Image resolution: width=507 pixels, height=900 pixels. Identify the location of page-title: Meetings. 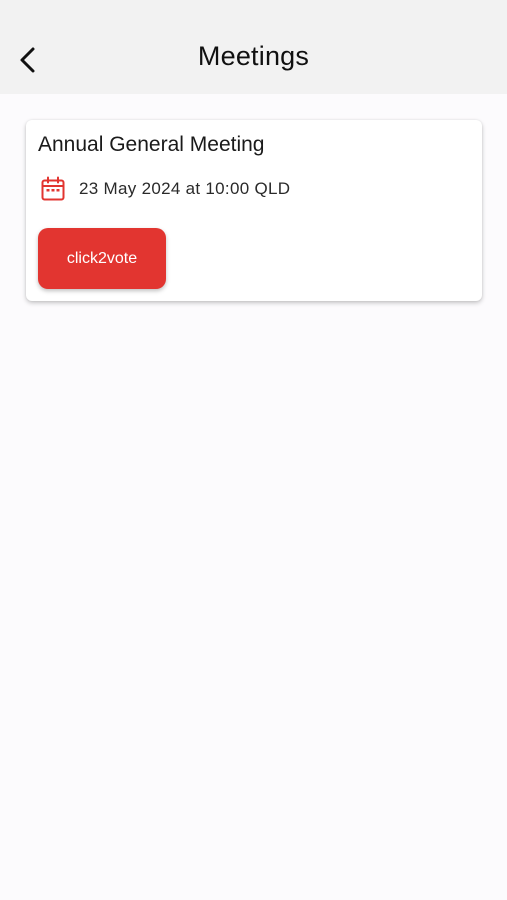
(253, 56).